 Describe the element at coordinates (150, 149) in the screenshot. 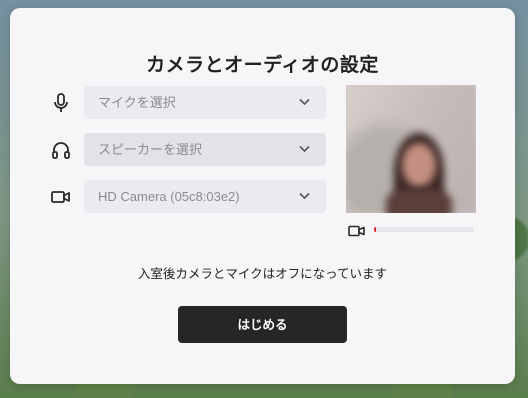

I see `speaker-select-value: スピーカーを選択` at that location.